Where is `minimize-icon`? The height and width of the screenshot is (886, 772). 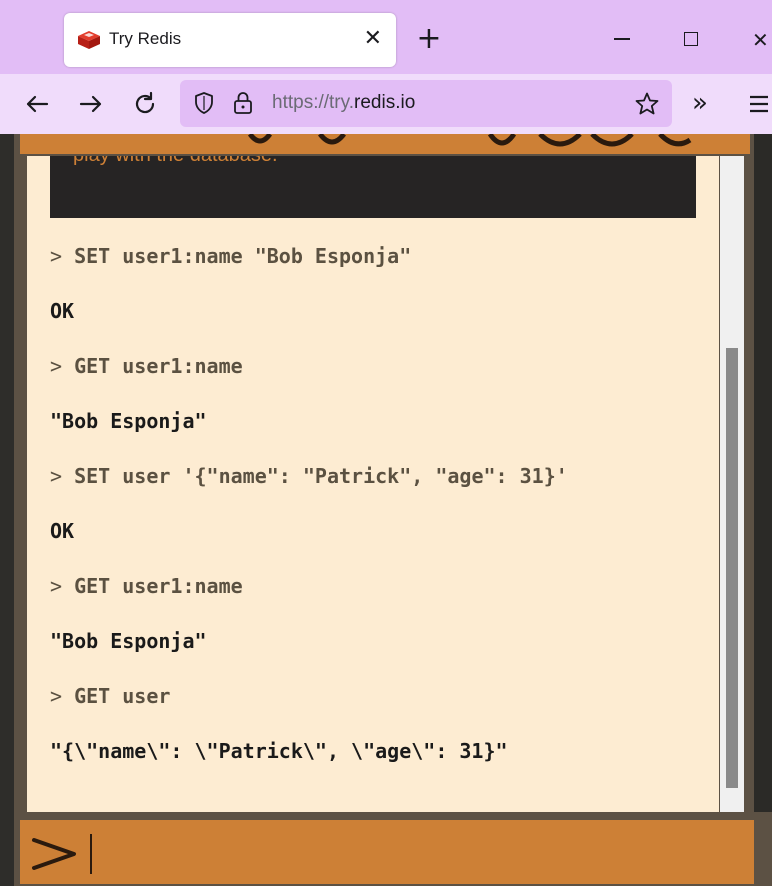
minimize-icon is located at coordinates (622, 39).